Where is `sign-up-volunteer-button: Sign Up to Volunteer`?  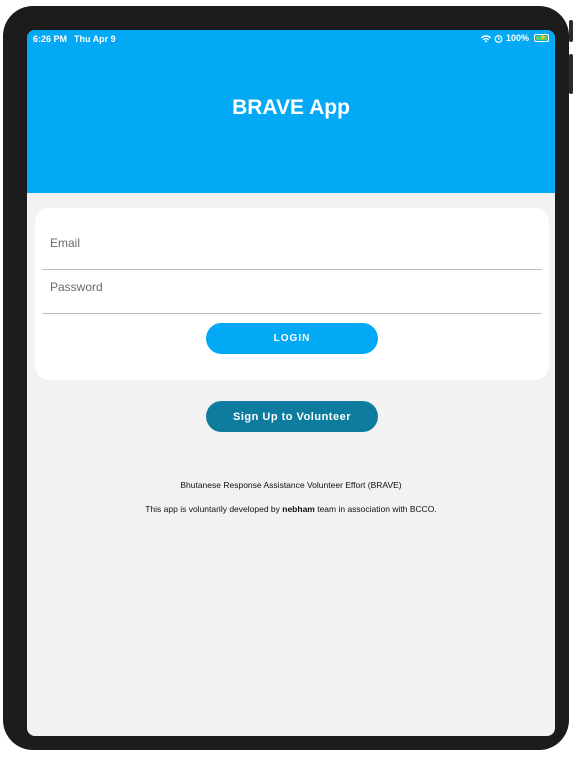
sign-up-volunteer-button: Sign Up to Volunteer is located at coordinates (292, 416).